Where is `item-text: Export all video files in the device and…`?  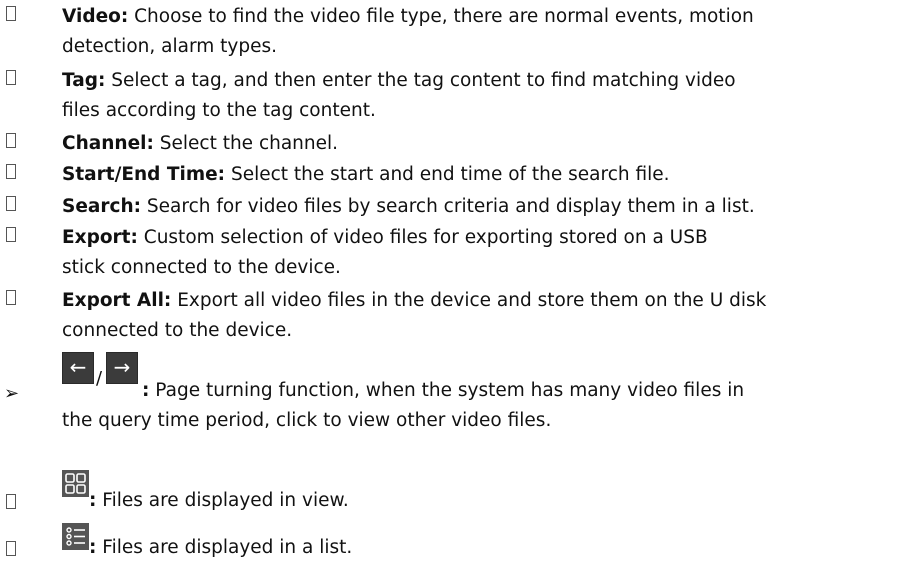
item-text: Export all video files in the device and… is located at coordinates (472, 300).